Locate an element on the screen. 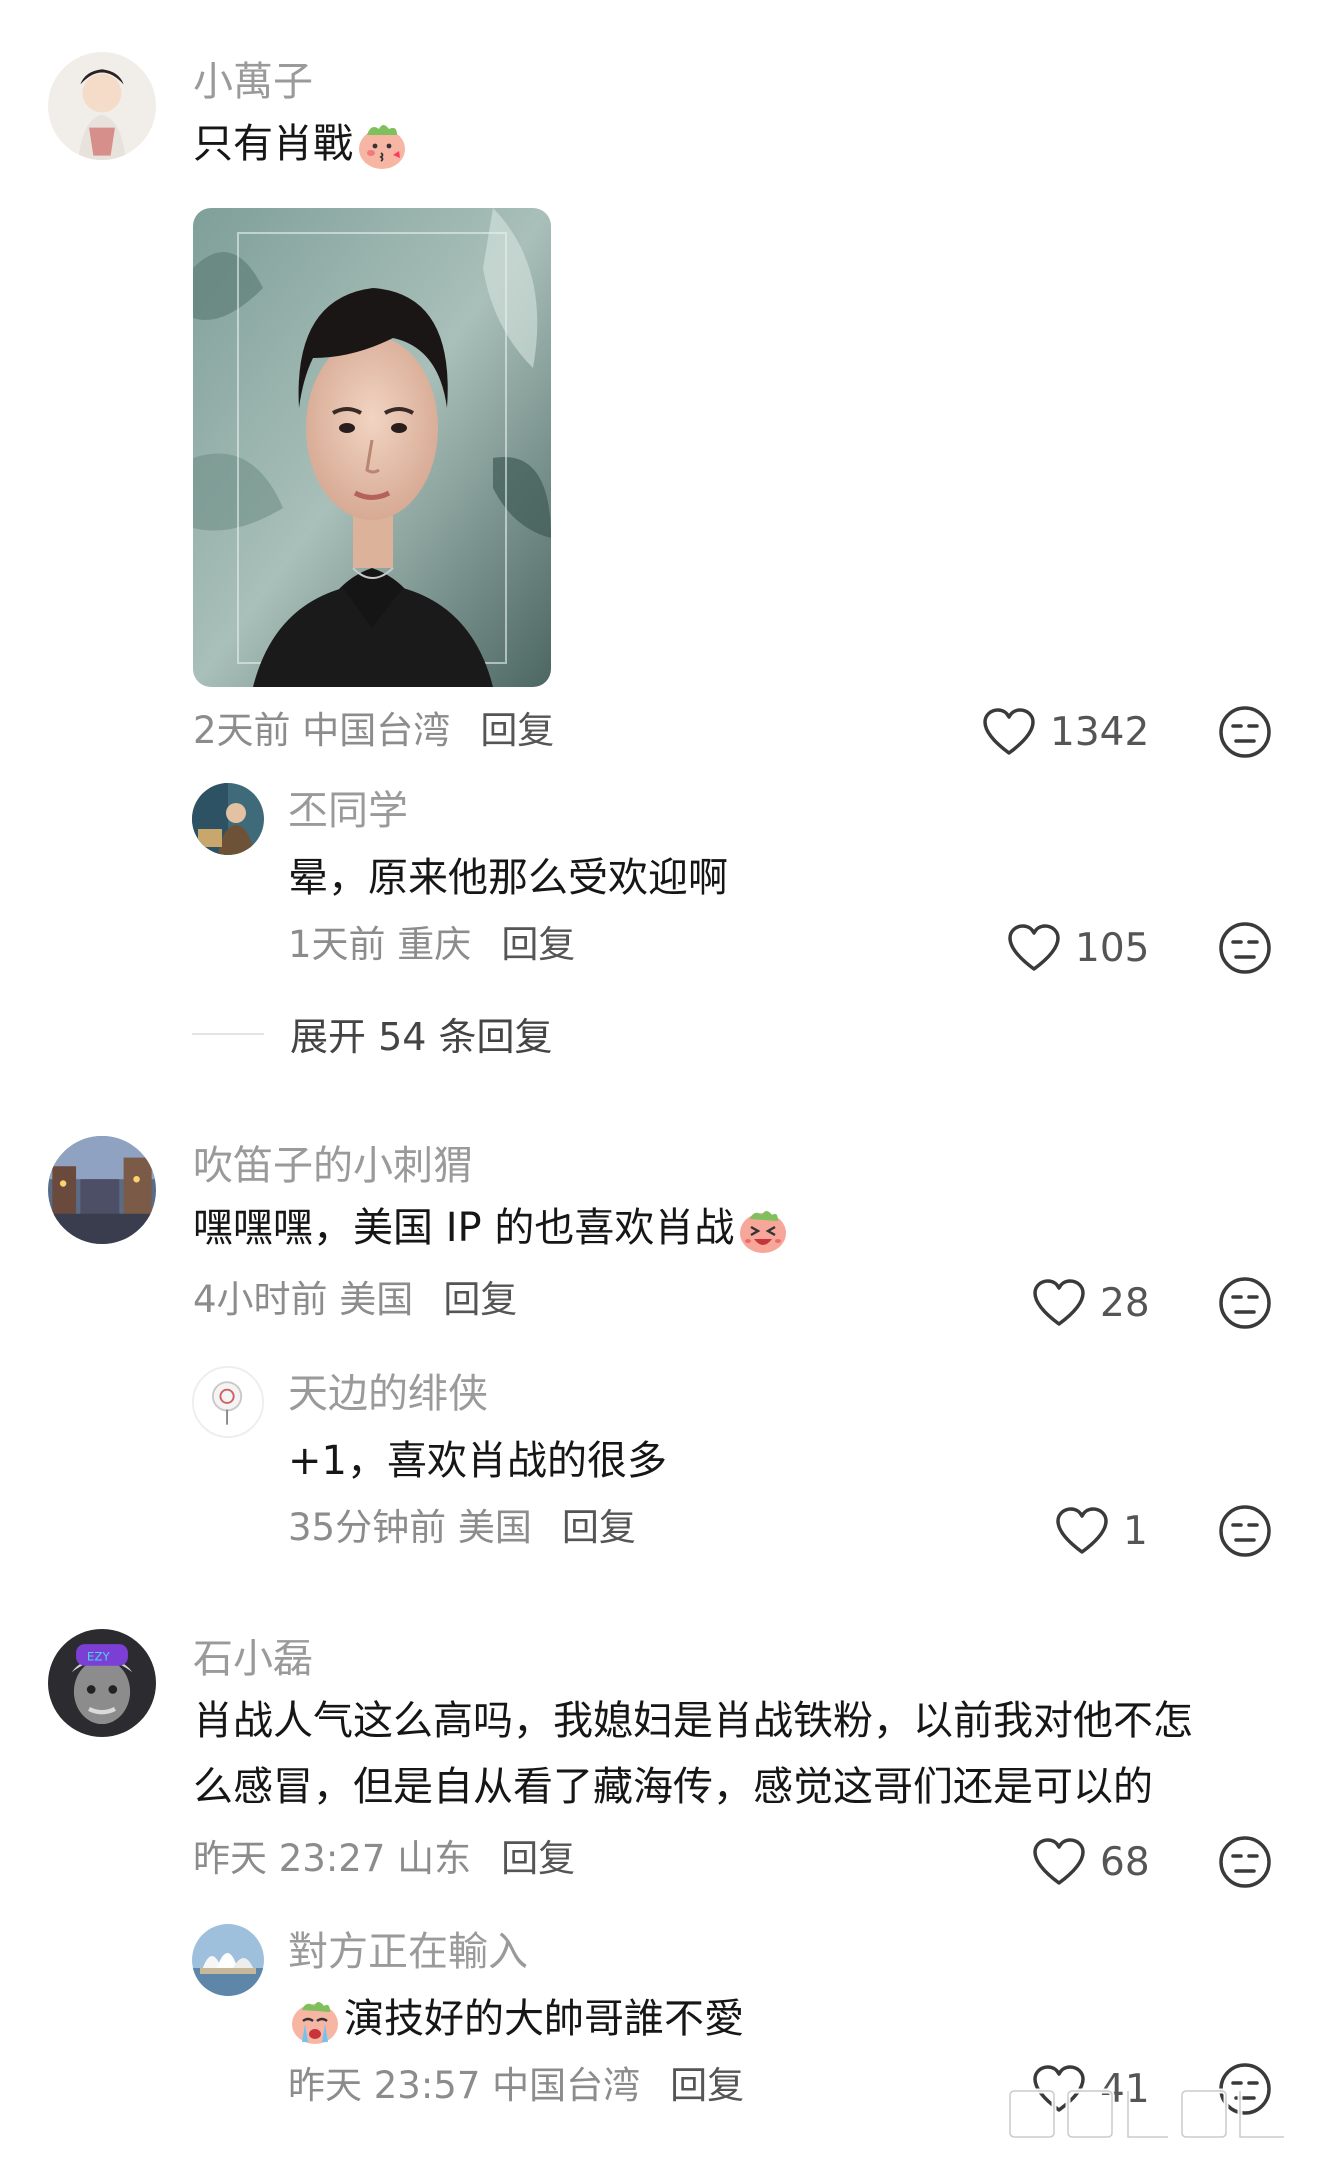  reply-meta: 35分钟前 美国 回复 is located at coordinates (462, 1527).